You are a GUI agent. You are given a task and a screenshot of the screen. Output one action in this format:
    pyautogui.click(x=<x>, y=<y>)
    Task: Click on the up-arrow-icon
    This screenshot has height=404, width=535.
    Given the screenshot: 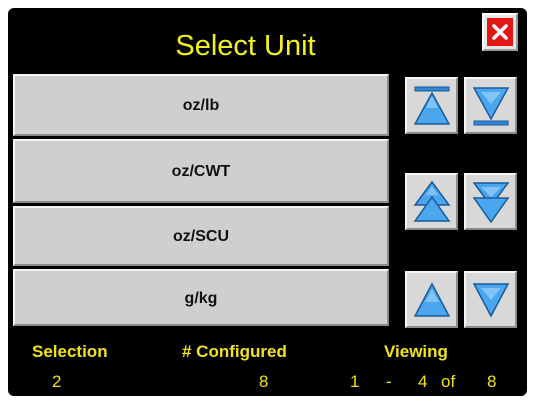 What is the action you would take?
    pyautogui.click(x=431, y=299)
    